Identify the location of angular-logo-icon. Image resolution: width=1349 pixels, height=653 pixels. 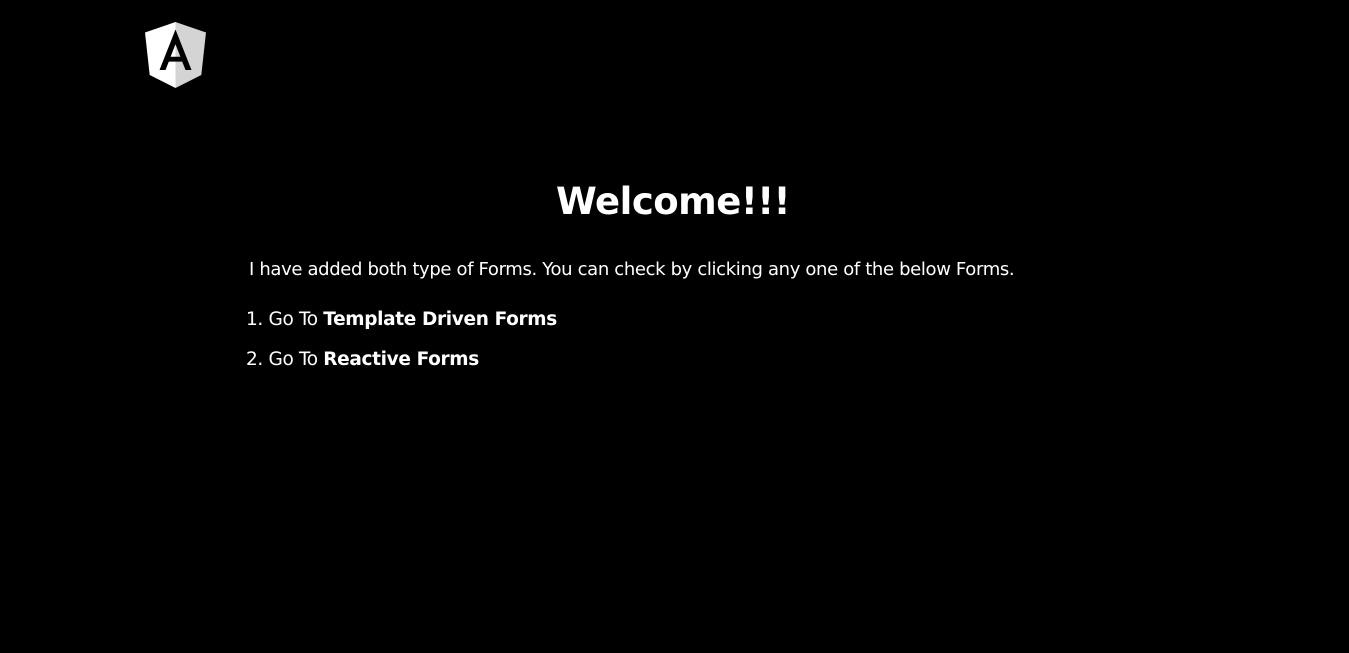
(175, 55).